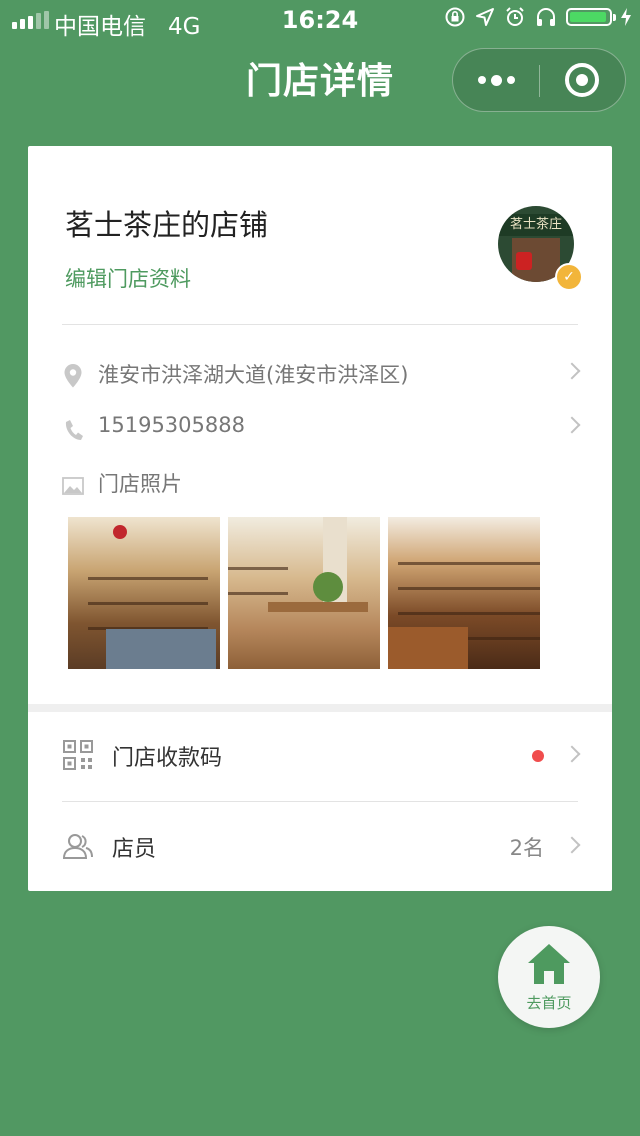  I want to click on charging-bolt-icon, so click(626, 17).